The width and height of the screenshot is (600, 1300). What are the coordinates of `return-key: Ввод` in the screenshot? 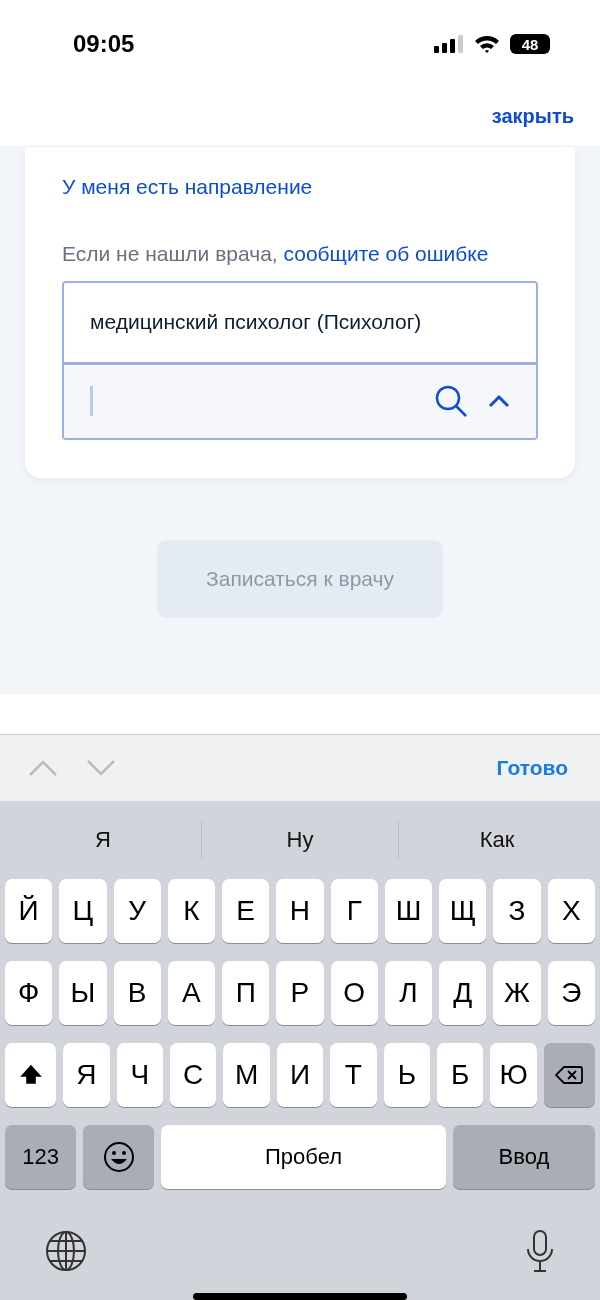 It's located at (523, 1157).